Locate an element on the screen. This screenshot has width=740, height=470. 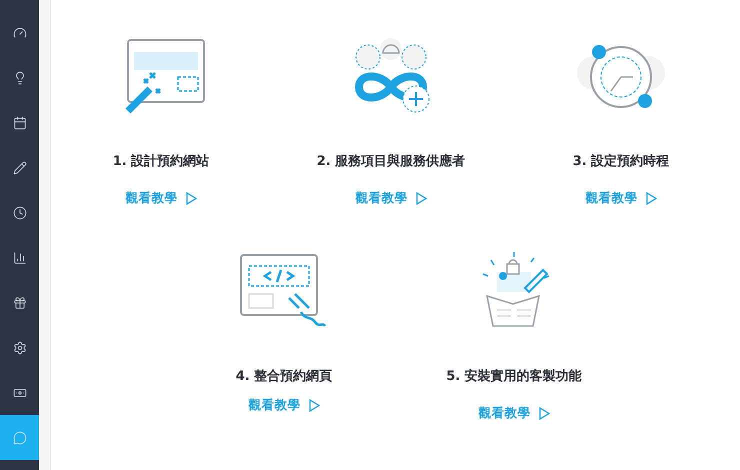
bar-chart-icon is located at coordinates (19, 257).